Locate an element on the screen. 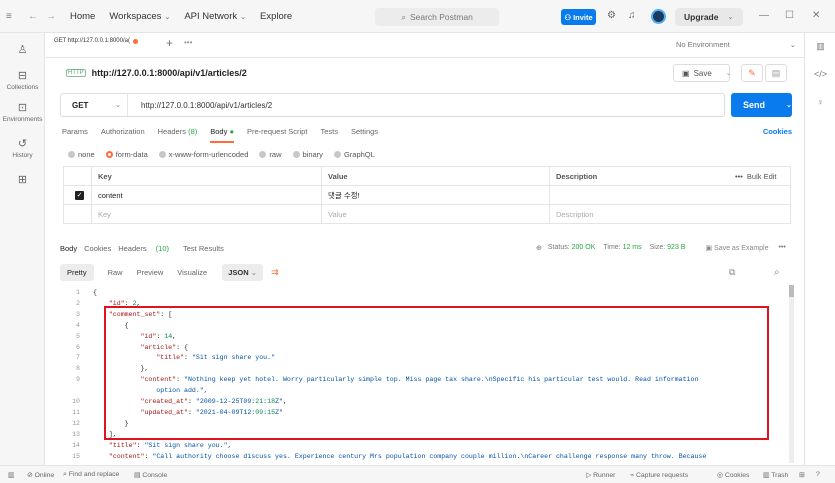 The height and width of the screenshot is (483, 835). tab-body: Body ● is located at coordinates (222, 135).